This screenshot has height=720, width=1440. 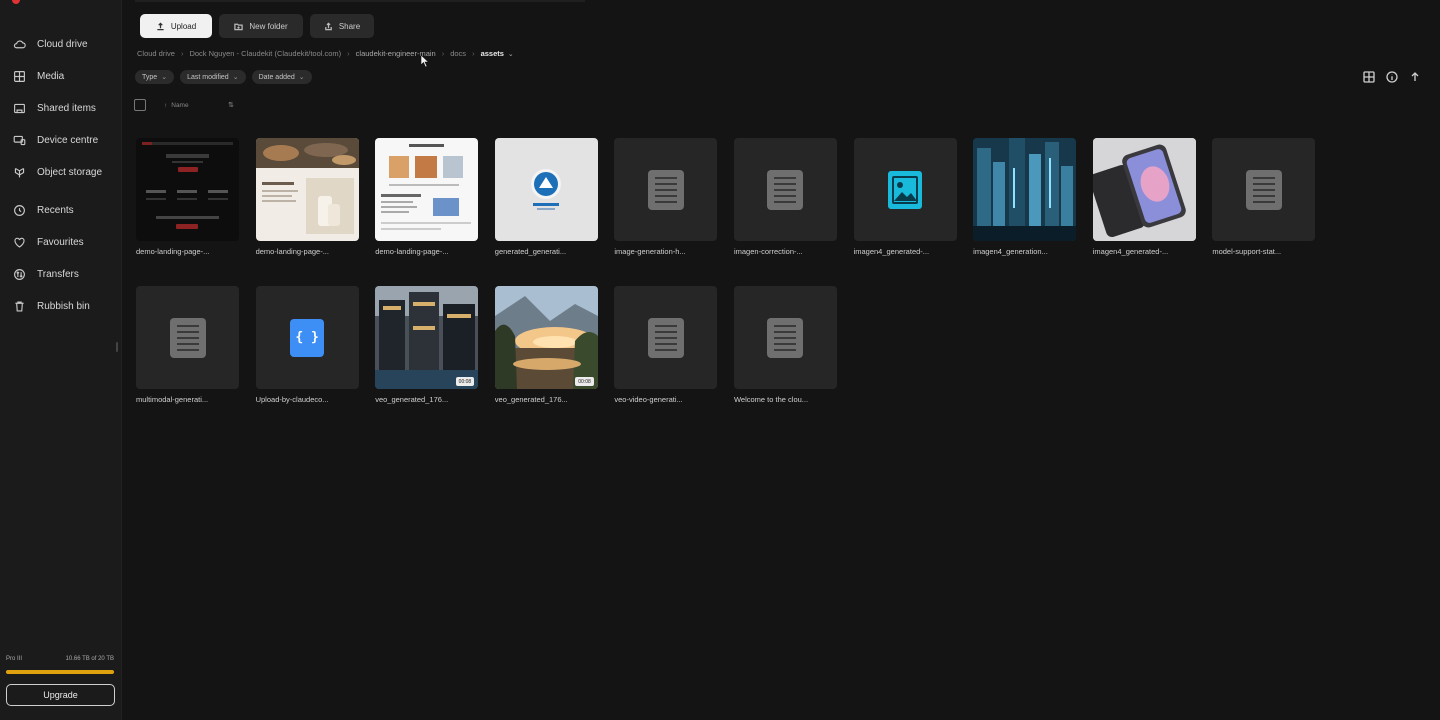 I want to click on image-file-icon, so click(x=905, y=189).